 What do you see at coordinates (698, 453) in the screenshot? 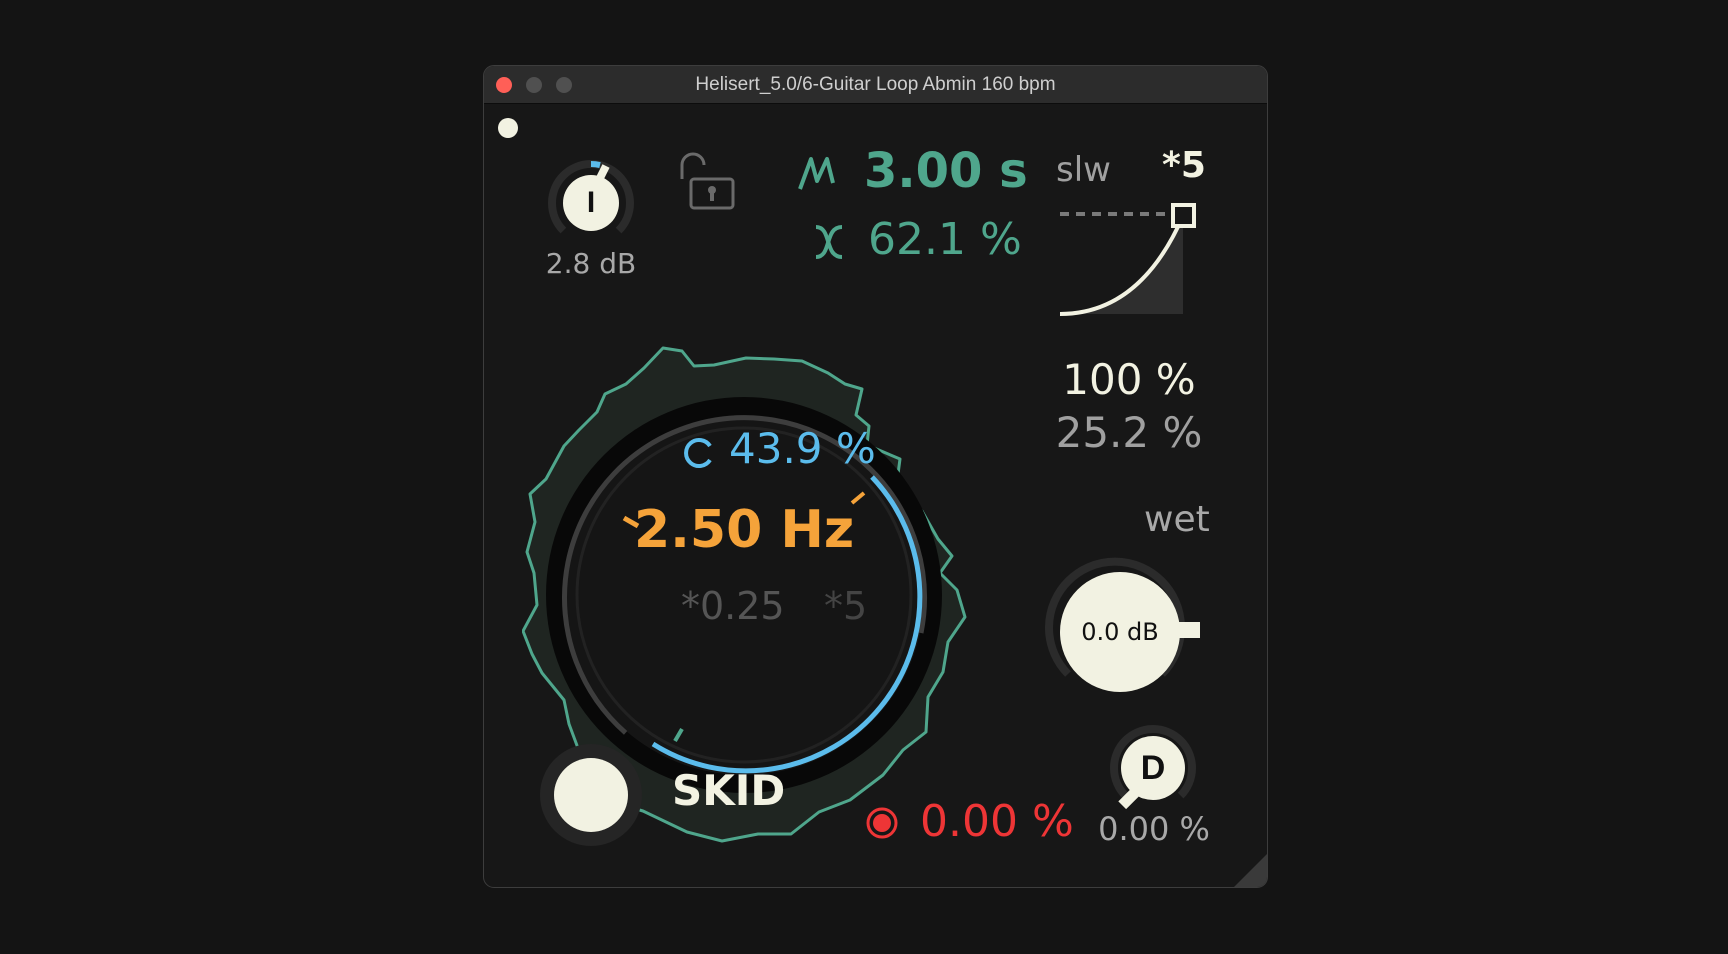
I see `cycle-icon` at bounding box center [698, 453].